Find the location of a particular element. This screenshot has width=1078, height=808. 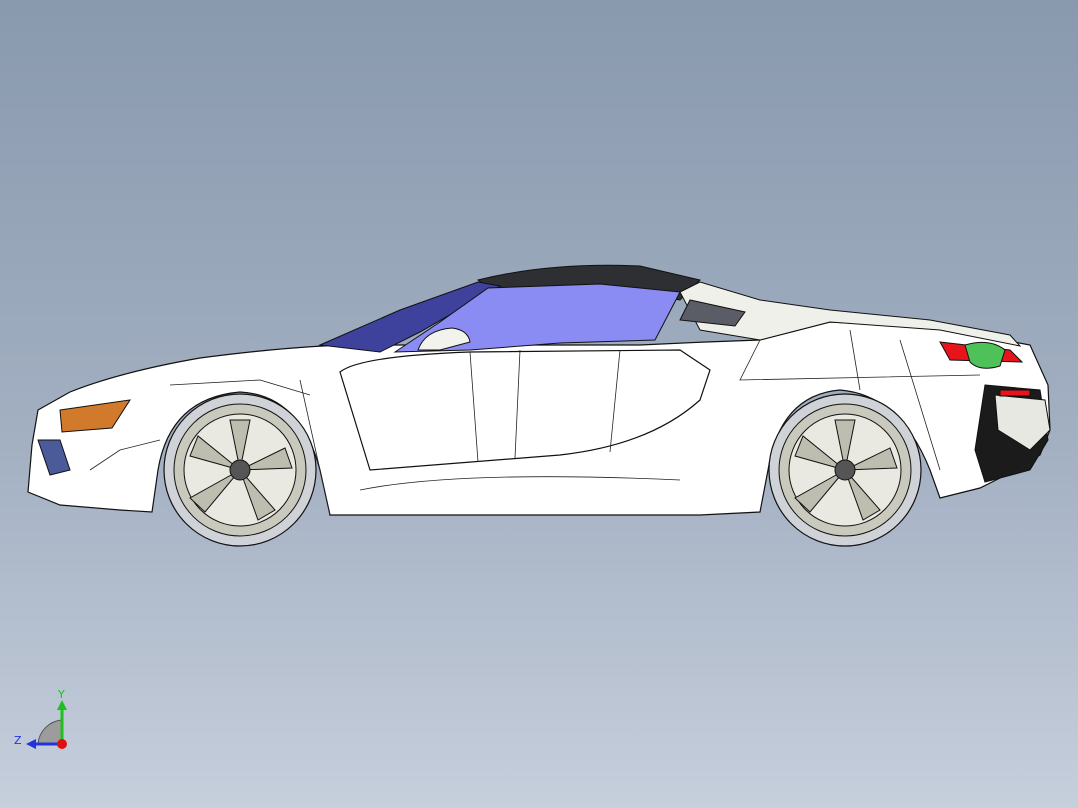

y-axis-label: Y is located at coordinates (61, 694).